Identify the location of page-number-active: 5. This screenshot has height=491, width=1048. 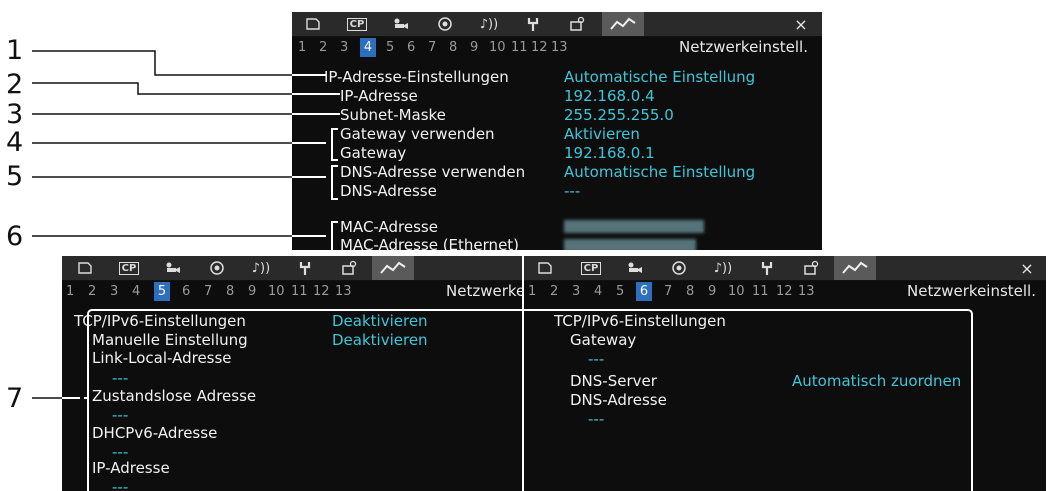
(162, 291).